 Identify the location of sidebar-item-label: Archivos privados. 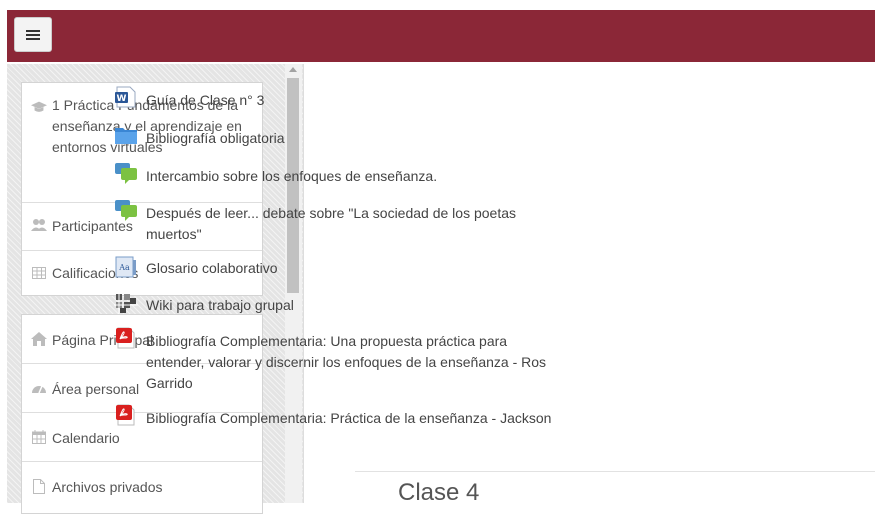
(107, 487).